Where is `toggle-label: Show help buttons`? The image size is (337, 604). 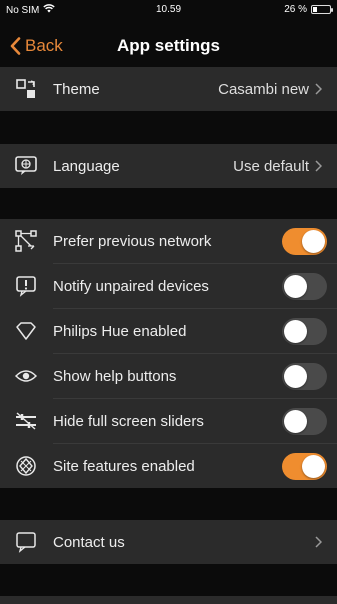 toggle-label: Show help buttons is located at coordinates (115, 376).